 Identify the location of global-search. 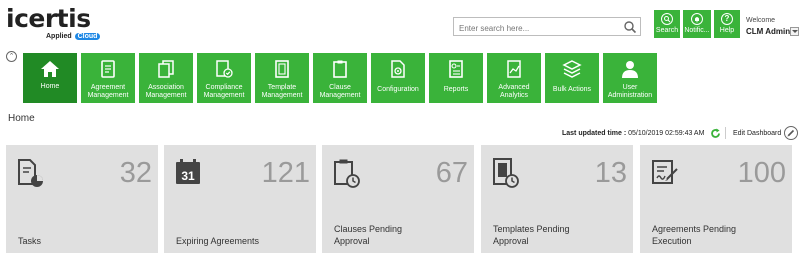
(547, 27).